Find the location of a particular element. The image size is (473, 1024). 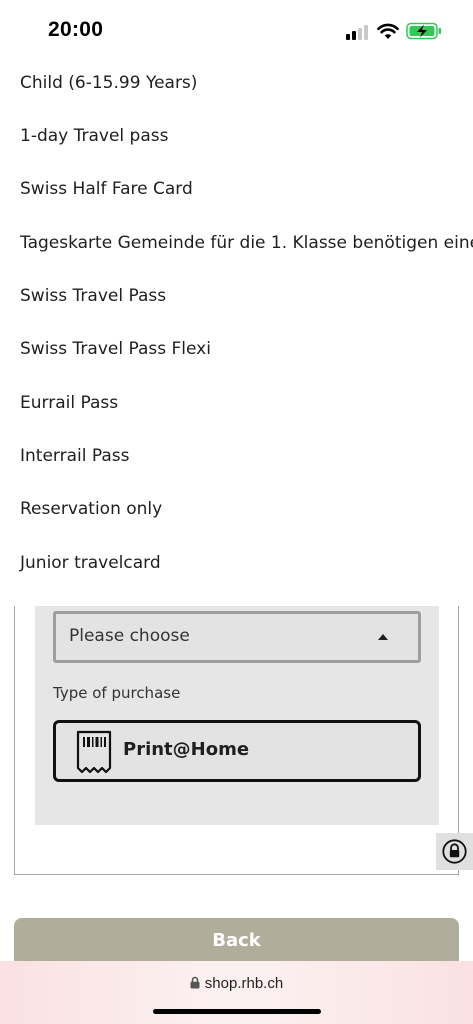

status-time: 20:00 is located at coordinates (76, 29).